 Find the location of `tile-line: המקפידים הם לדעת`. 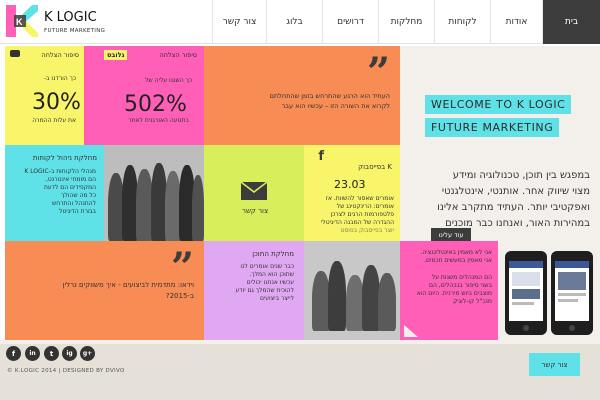

tile-line: המקפידים הם לדעת is located at coordinates (69, 187).